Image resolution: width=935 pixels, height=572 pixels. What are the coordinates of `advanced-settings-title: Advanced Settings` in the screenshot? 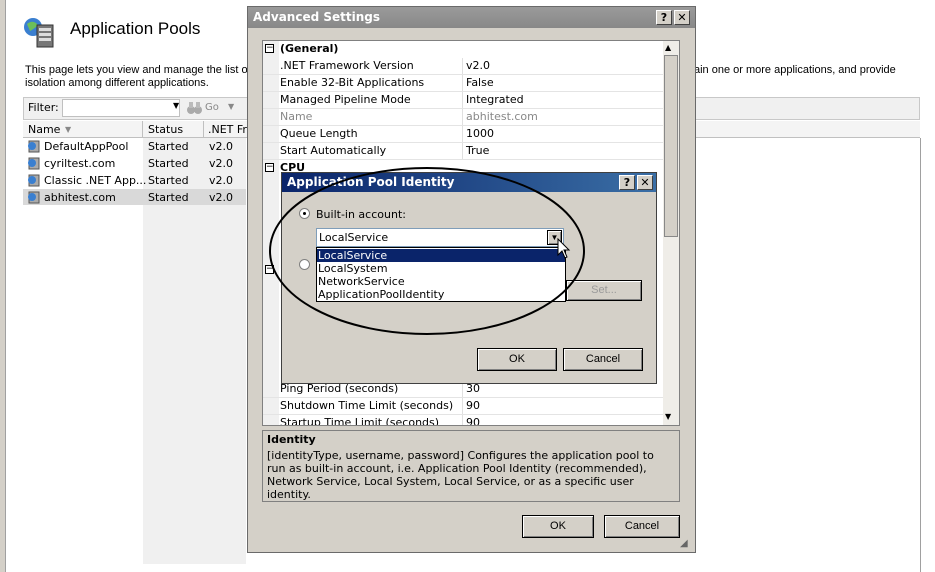 It's located at (471, 17).